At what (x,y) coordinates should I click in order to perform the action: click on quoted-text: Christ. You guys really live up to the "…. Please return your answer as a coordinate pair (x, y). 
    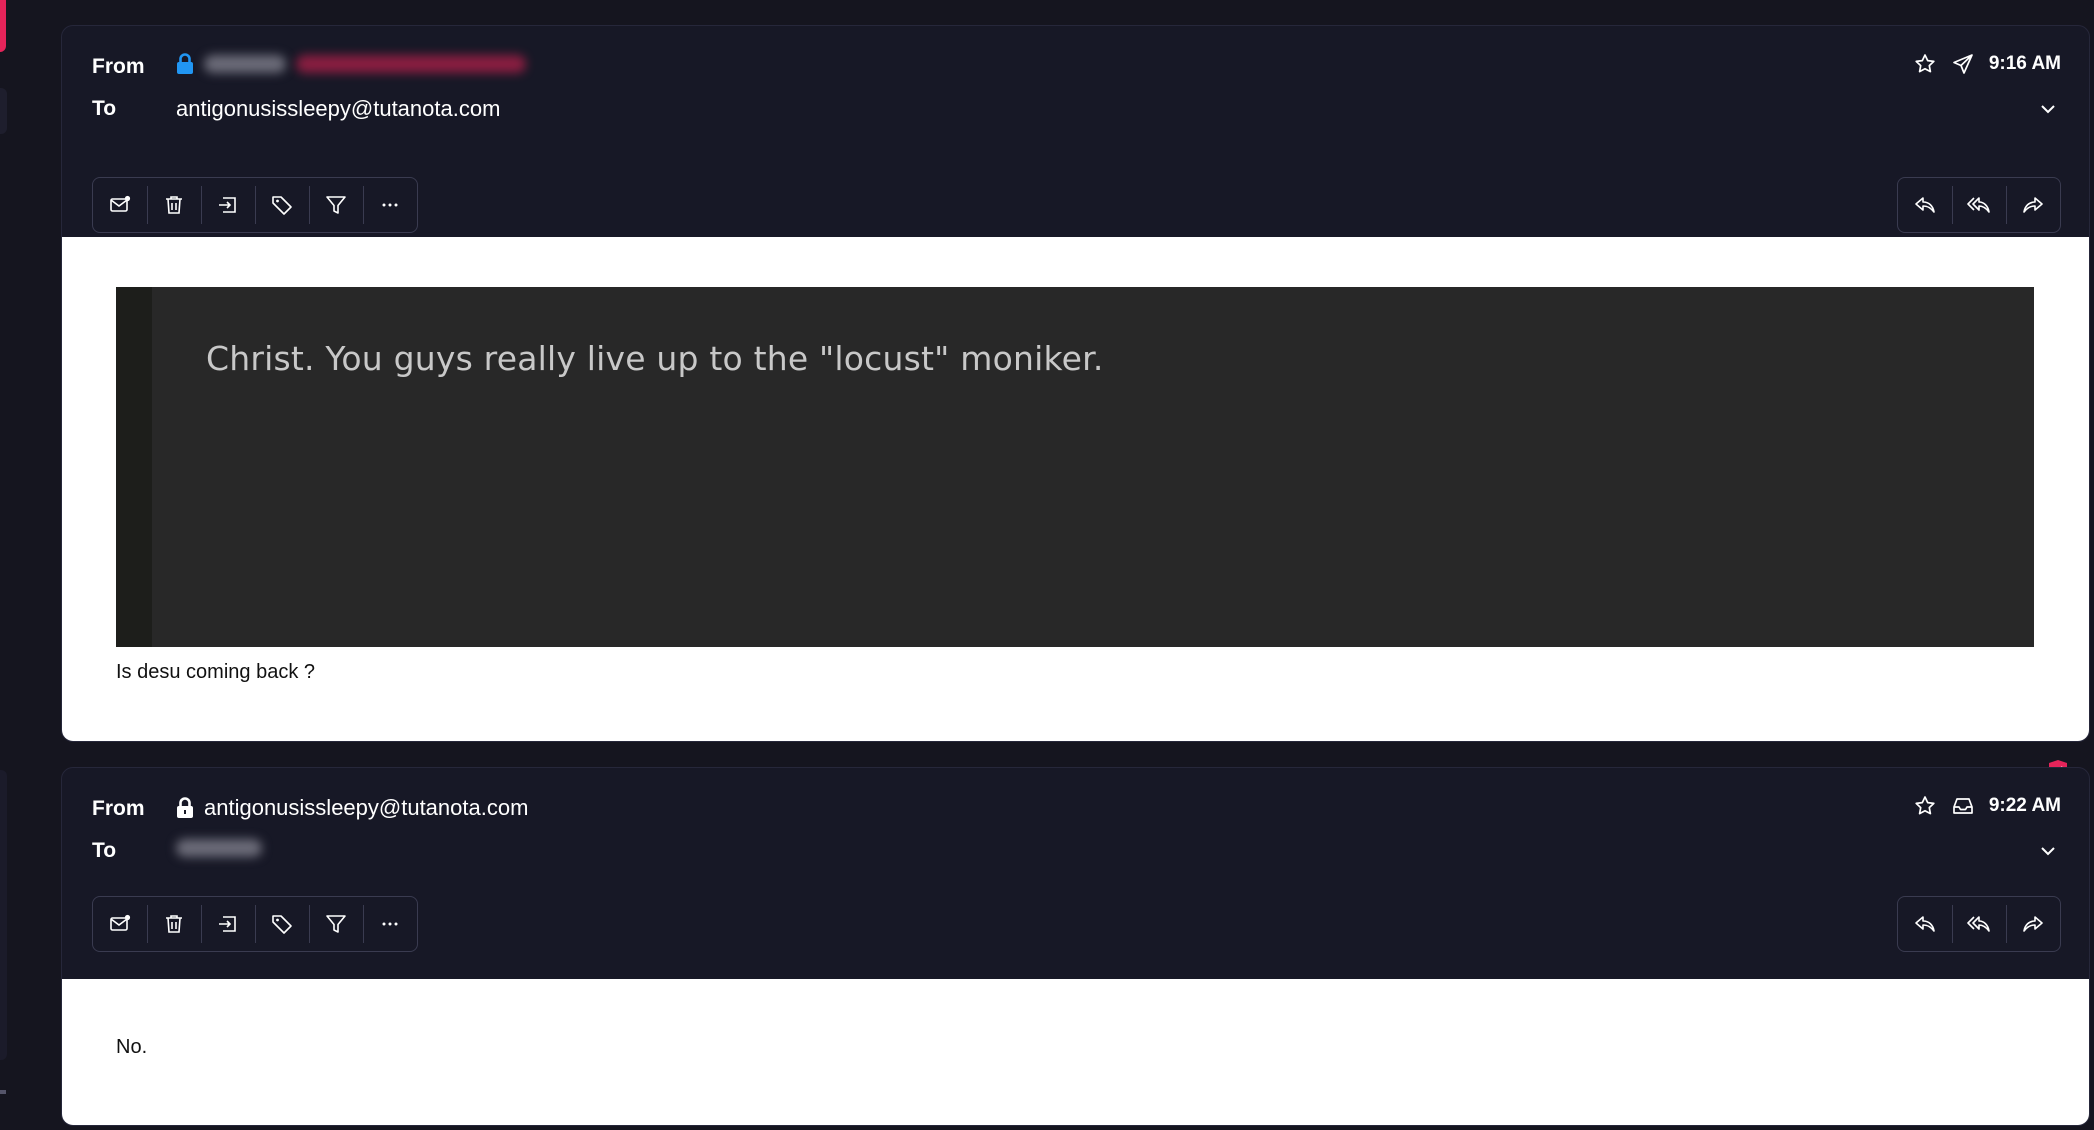
    Looking at the image, I should click on (655, 358).